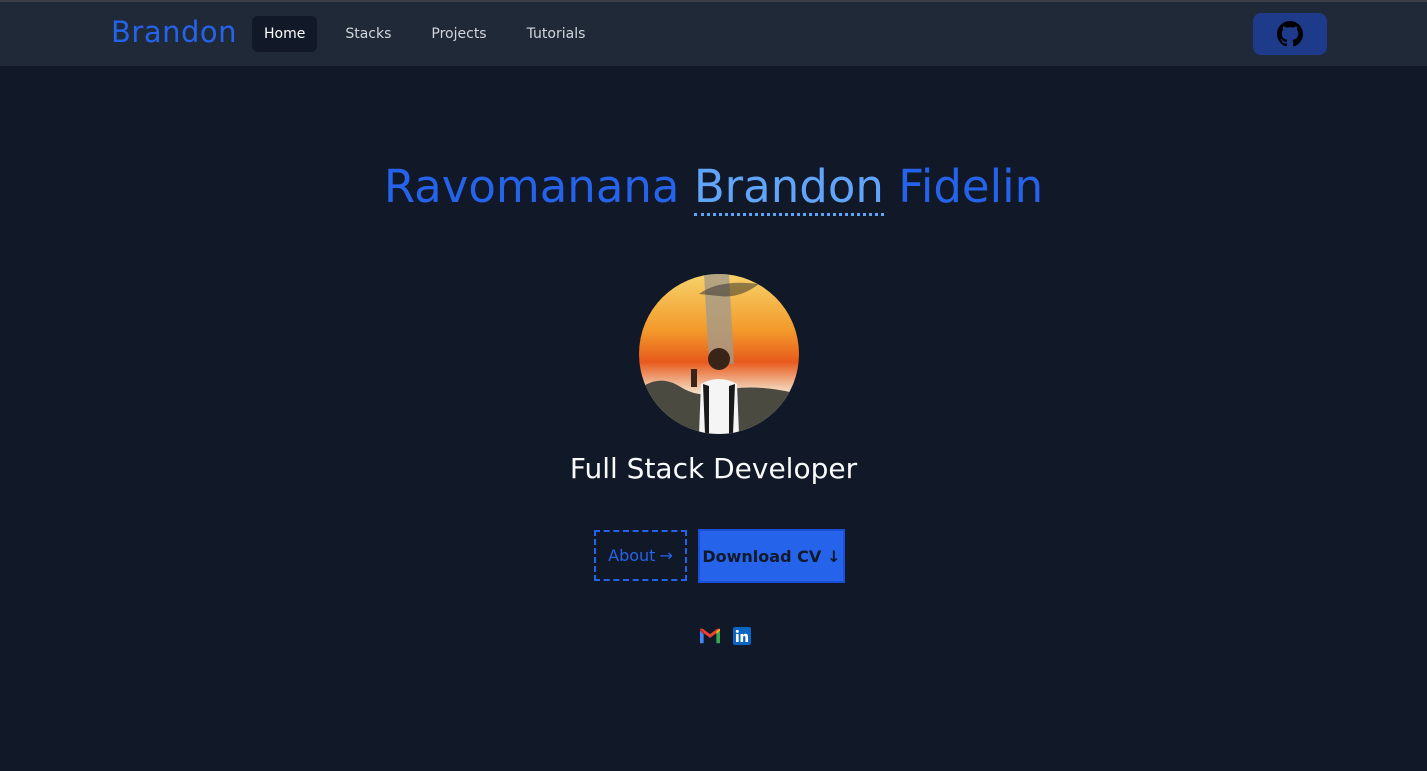  Describe the element at coordinates (713, 34) in the screenshot. I see `navbar: Brandon Home Stacks Projects Tutorials` at that location.